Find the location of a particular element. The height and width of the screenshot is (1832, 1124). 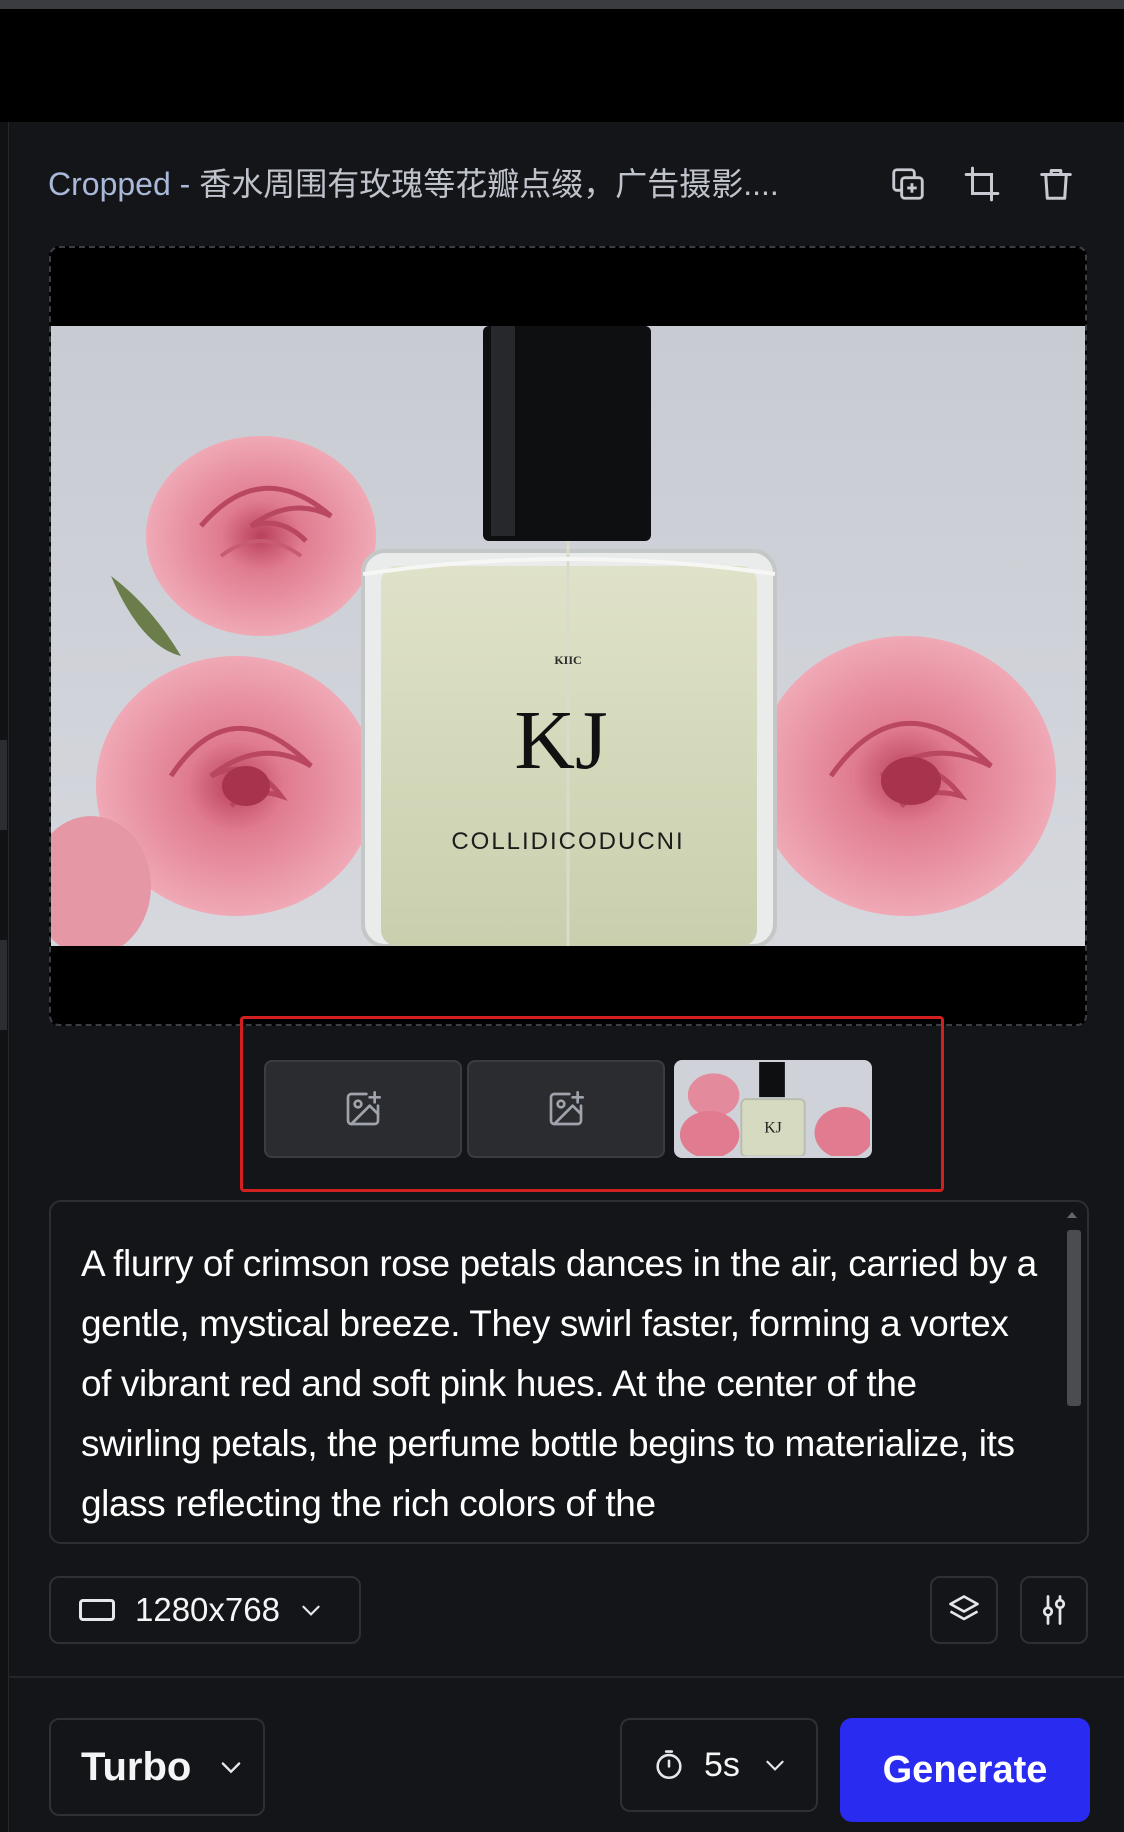

model-dropdown: Turbo is located at coordinates (157, 1767).